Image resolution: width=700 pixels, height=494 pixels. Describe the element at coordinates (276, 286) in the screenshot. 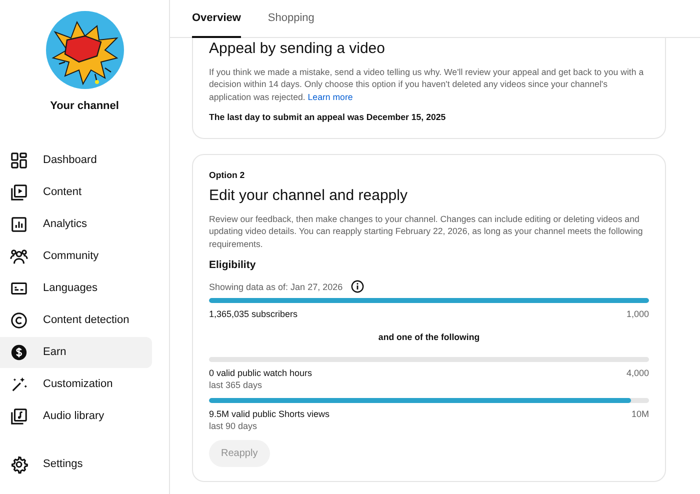

I see `data-date-text: Showing data as of: Jan 27, 2026` at that location.